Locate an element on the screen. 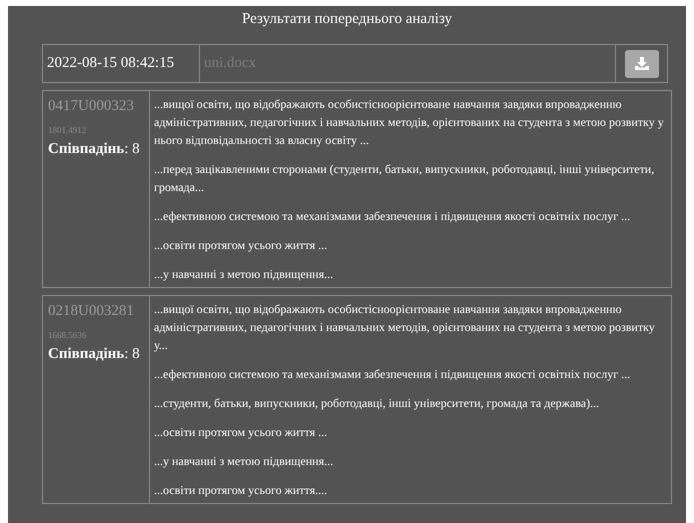 The width and height of the screenshot is (694, 523). download-icon is located at coordinates (641, 63).